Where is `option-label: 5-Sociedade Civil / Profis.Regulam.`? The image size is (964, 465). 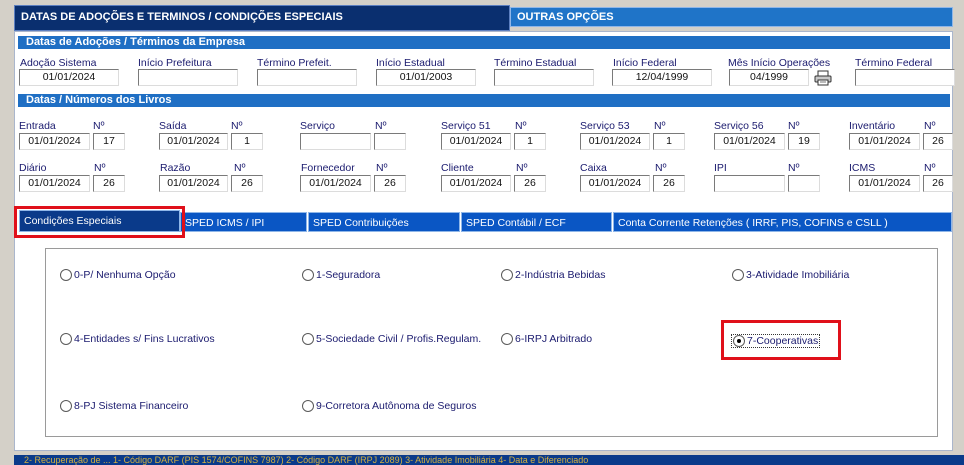
option-label: 5-Sociedade Civil / Profis.Regulam. is located at coordinates (399, 339).